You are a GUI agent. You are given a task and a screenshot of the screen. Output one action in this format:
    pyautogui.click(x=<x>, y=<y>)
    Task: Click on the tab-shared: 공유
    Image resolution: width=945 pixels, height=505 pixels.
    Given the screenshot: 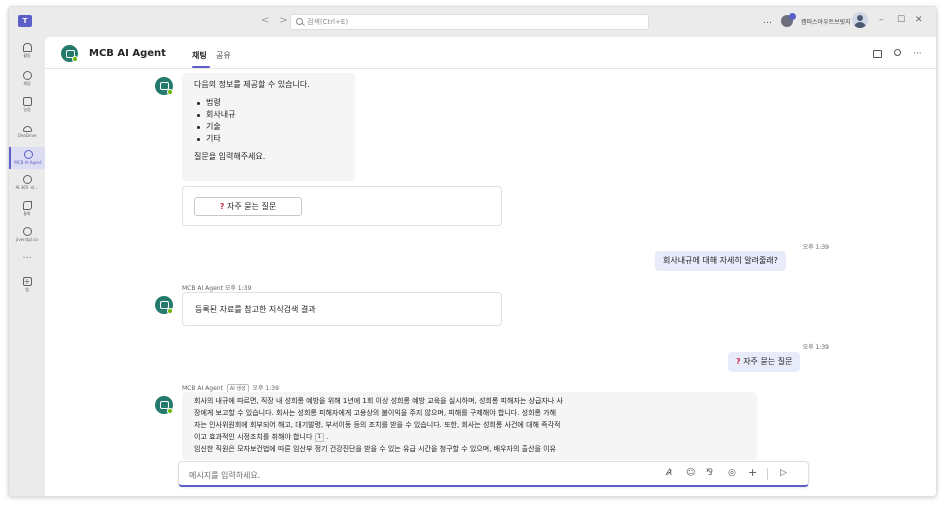 What is the action you would take?
    pyautogui.click(x=223, y=55)
    